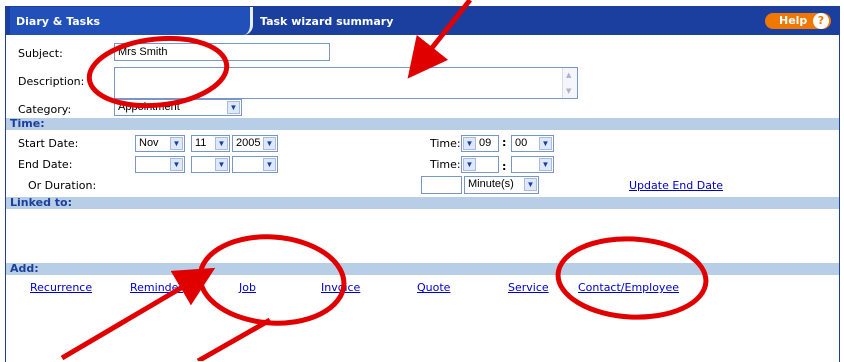  What do you see at coordinates (532, 143) in the screenshot?
I see `start-minute-select: 00 ▼` at bounding box center [532, 143].